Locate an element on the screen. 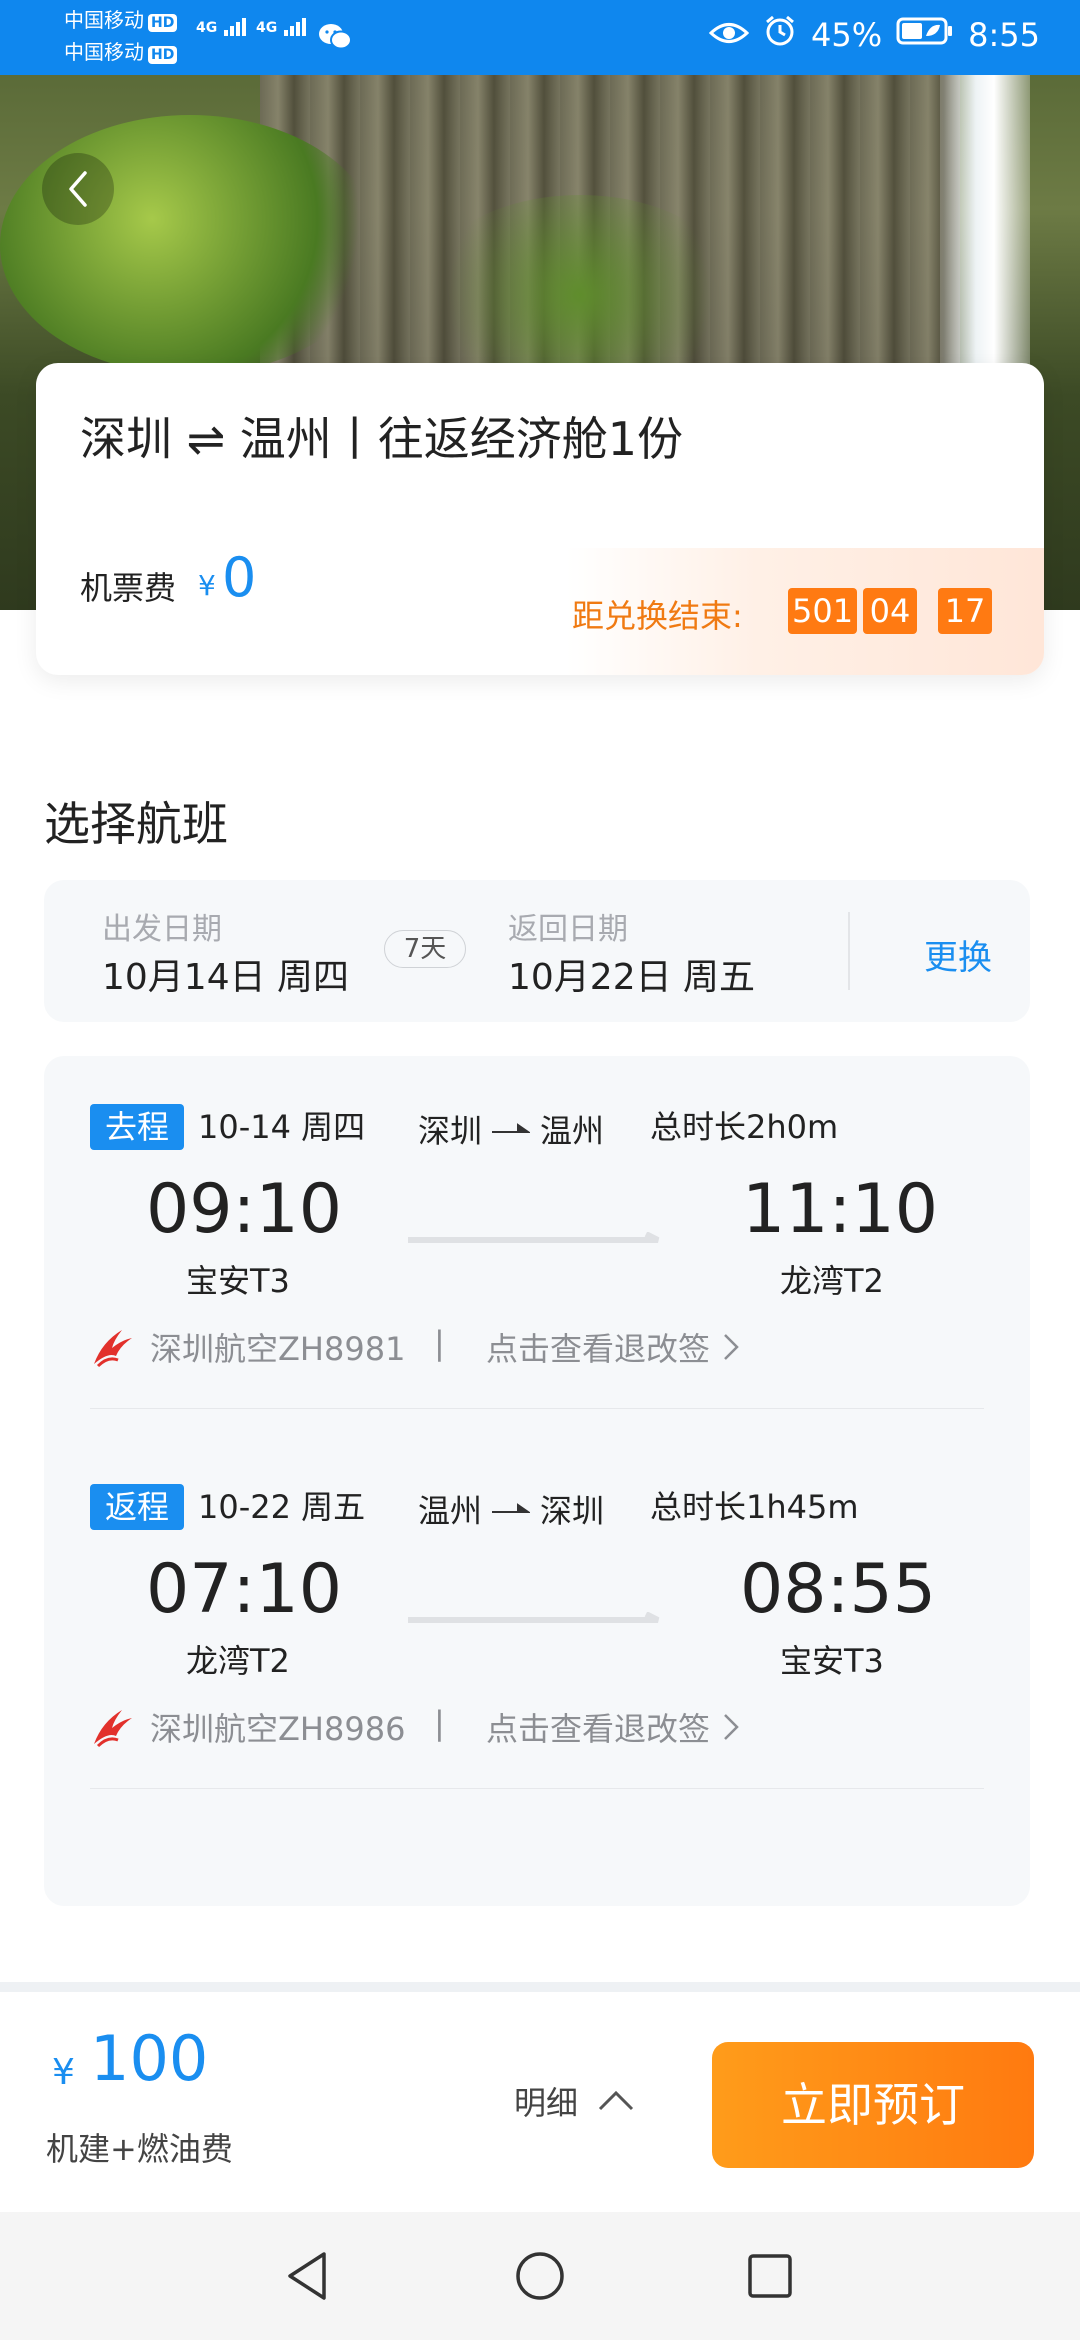  departure-time: 07:10 is located at coordinates (244, 1589).